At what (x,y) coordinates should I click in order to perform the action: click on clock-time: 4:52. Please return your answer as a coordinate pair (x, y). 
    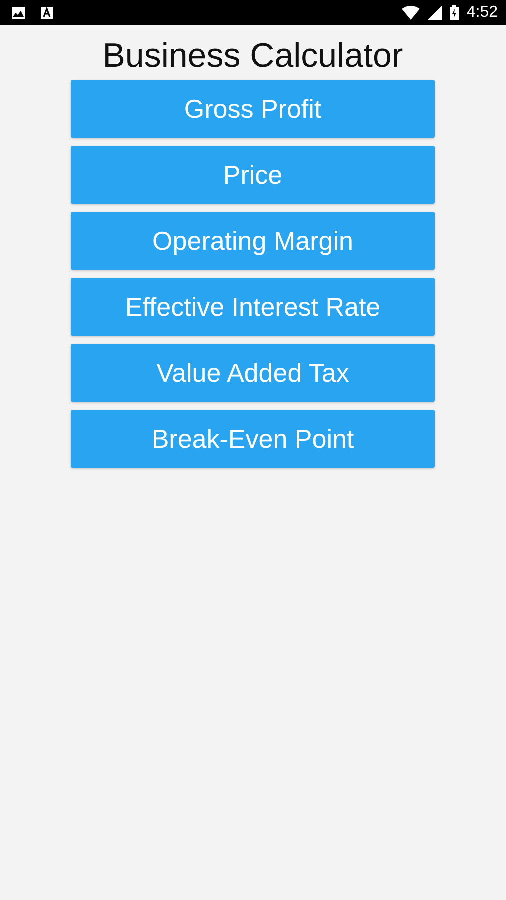
    Looking at the image, I should click on (482, 12).